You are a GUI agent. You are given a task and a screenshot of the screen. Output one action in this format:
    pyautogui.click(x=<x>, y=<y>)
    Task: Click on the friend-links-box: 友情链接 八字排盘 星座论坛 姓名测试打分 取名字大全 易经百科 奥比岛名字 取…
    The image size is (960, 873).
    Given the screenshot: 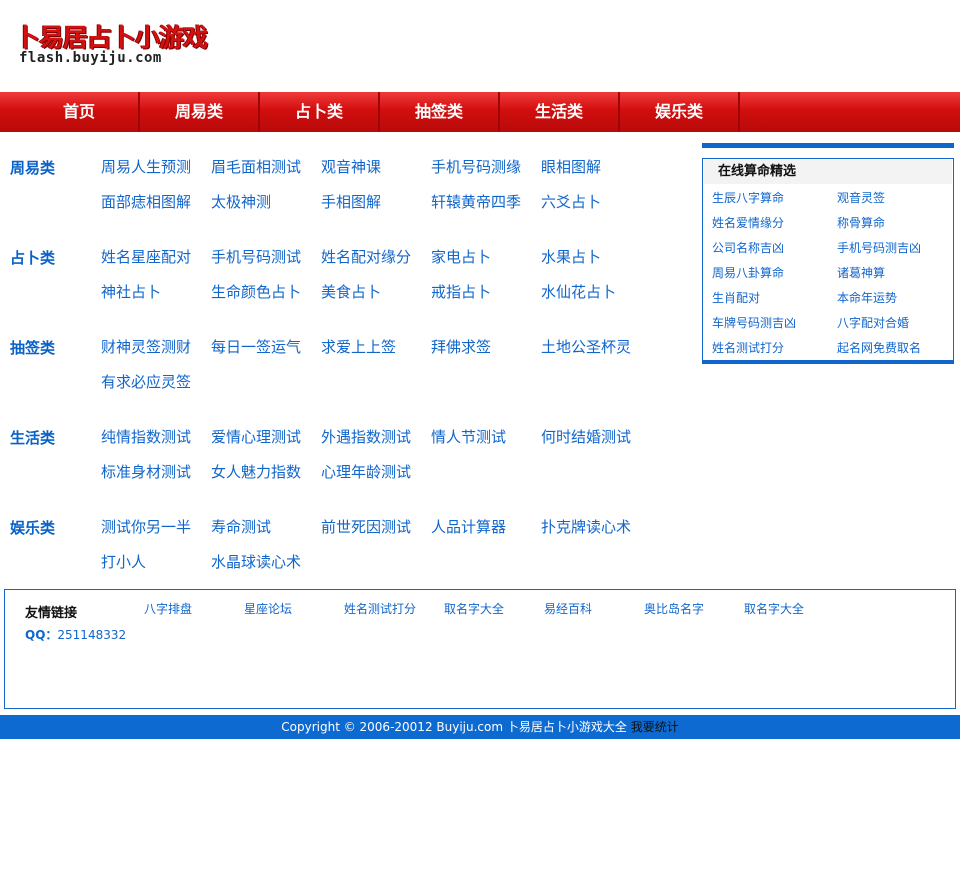 What is the action you would take?
    pyautogui.click(x=480, y=649)
    